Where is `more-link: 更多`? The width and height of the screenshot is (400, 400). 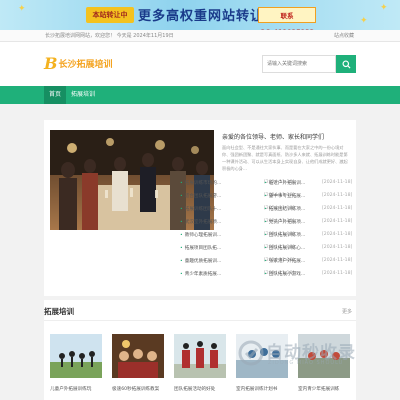
more-link: 更多 is located at coordinates (347, 311).